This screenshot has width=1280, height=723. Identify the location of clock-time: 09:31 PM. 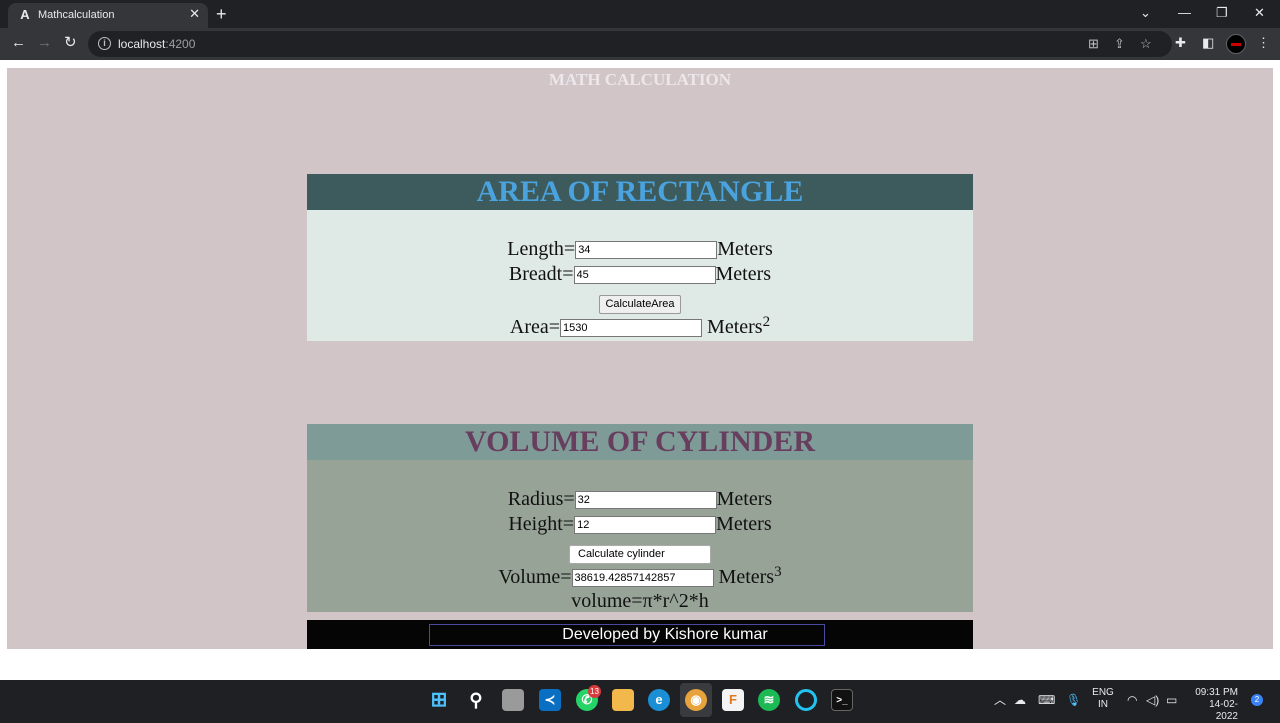
(1216, 692).